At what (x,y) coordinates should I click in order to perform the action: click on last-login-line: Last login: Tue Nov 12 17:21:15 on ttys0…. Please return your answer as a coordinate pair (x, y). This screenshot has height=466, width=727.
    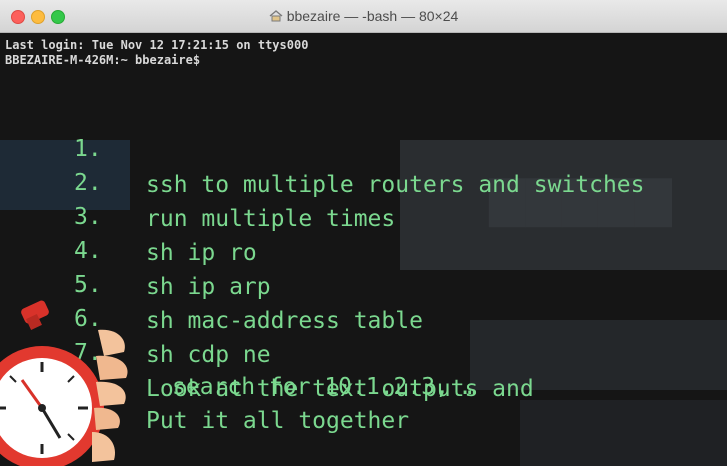
    Looking at the image, I should click on (157, 45).